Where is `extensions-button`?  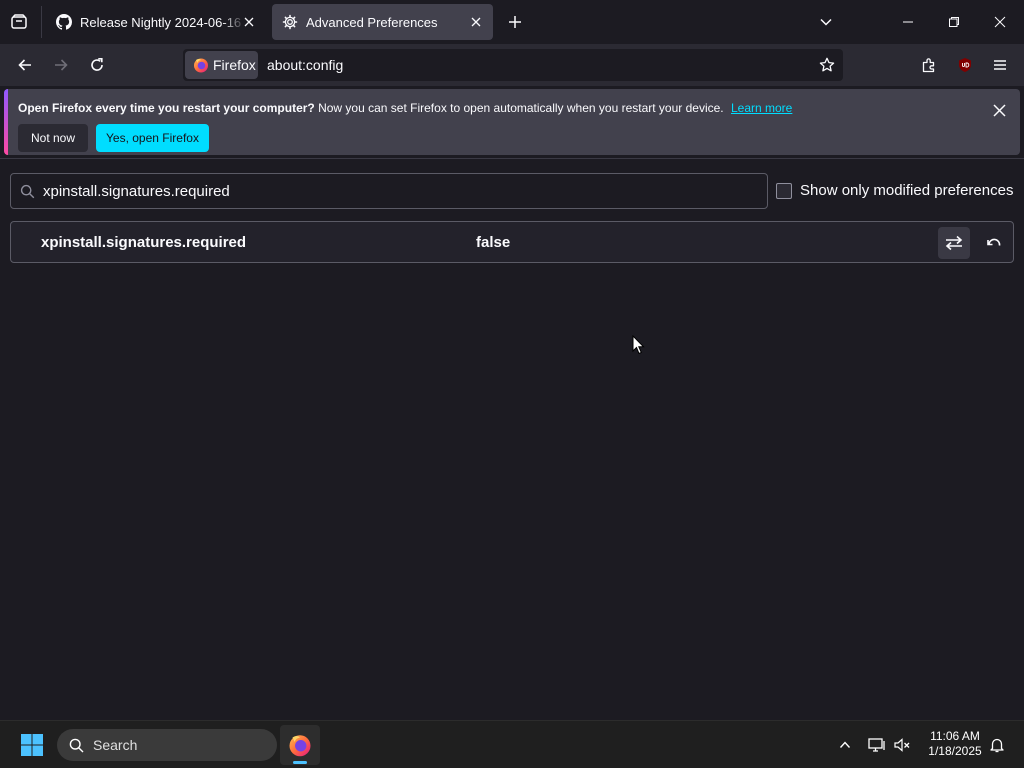
extensions-button is located at coordinates (929, 65).